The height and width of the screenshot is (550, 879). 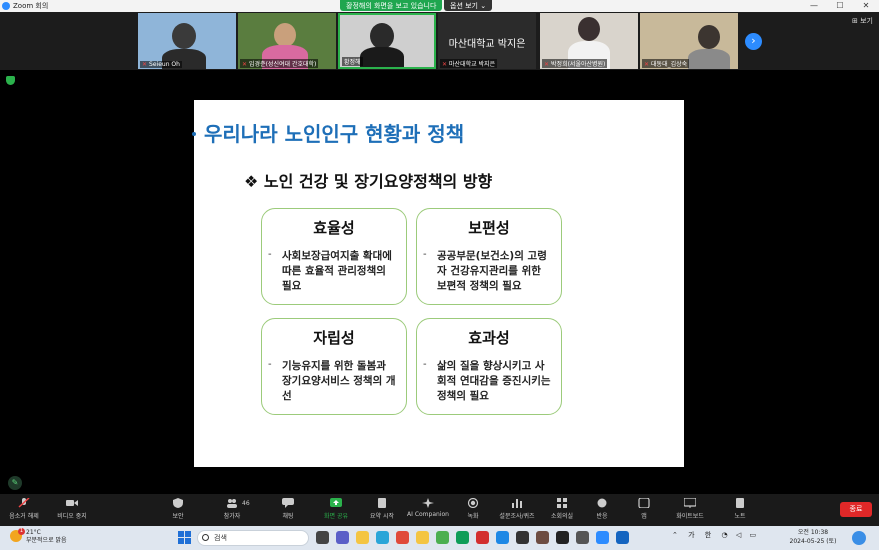 I want to click on close-button: ✕, so click(x=866, y=6).